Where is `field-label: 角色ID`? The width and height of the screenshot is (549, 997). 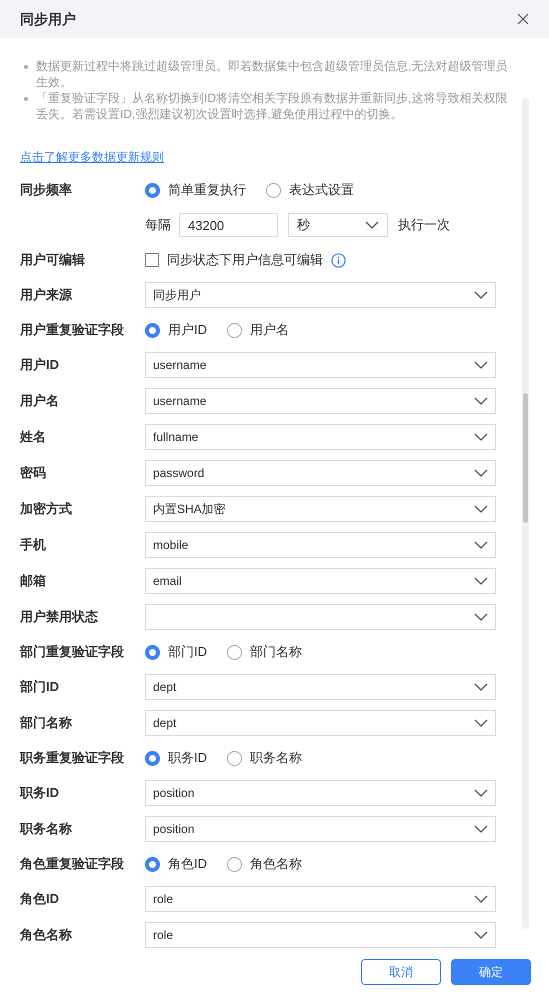
field-label: 角色ID is located at coordinates (40, 899).